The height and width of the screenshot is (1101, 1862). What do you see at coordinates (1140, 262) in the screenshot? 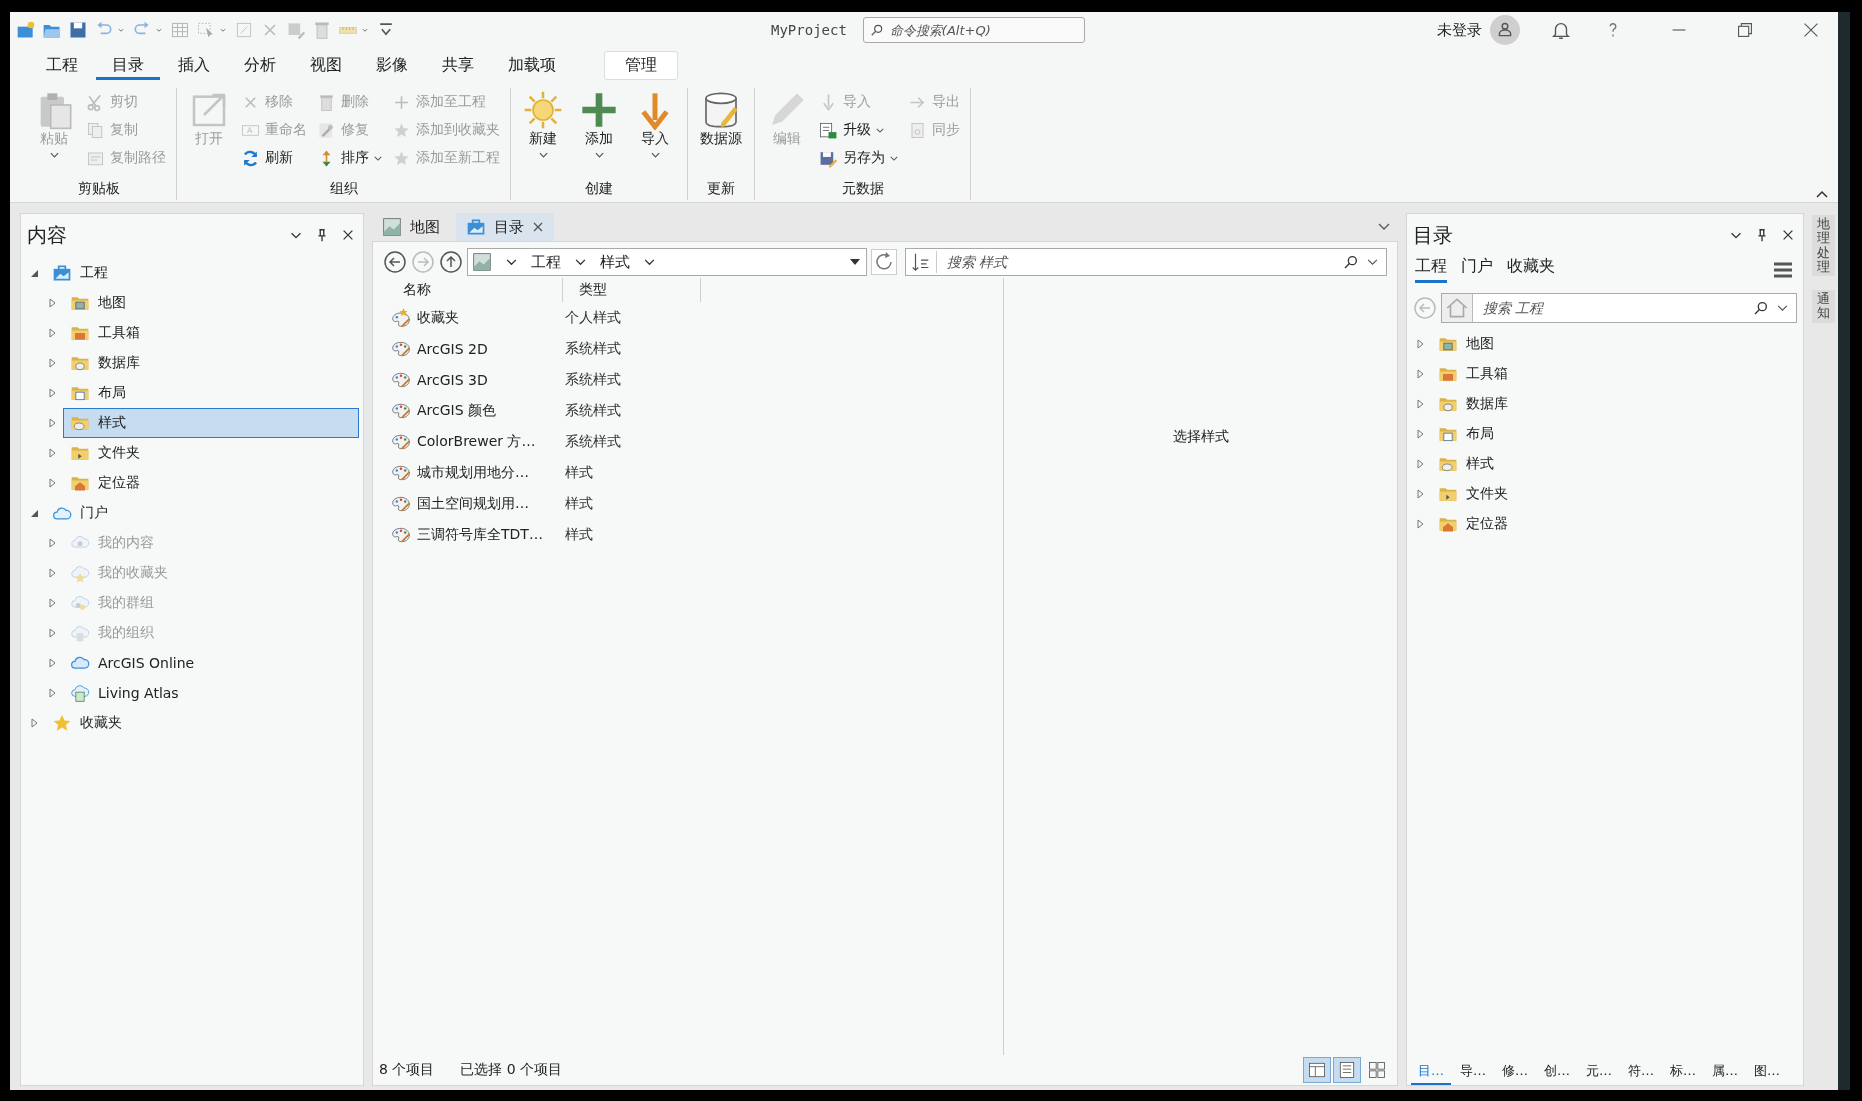
I see `search-input: 搜索 样式` at bounding box center [1140, 262].